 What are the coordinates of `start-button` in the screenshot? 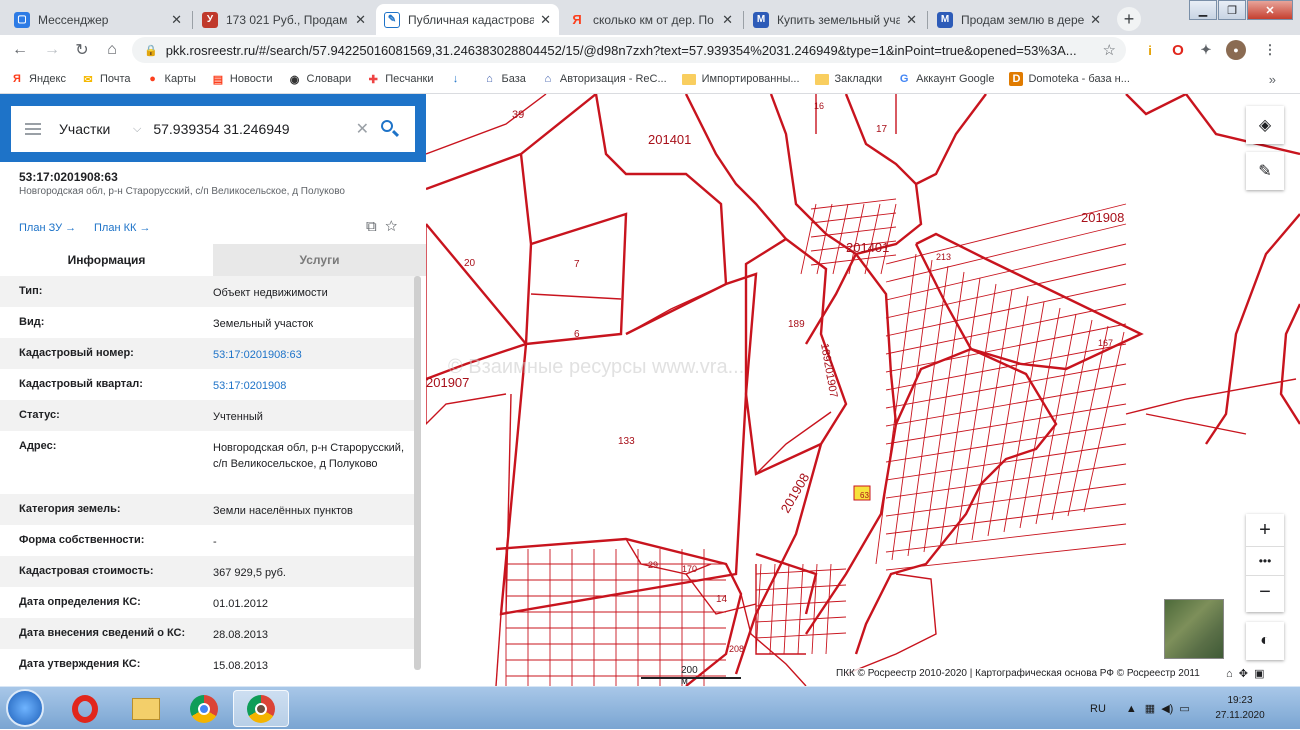 It's located at (25, 708).